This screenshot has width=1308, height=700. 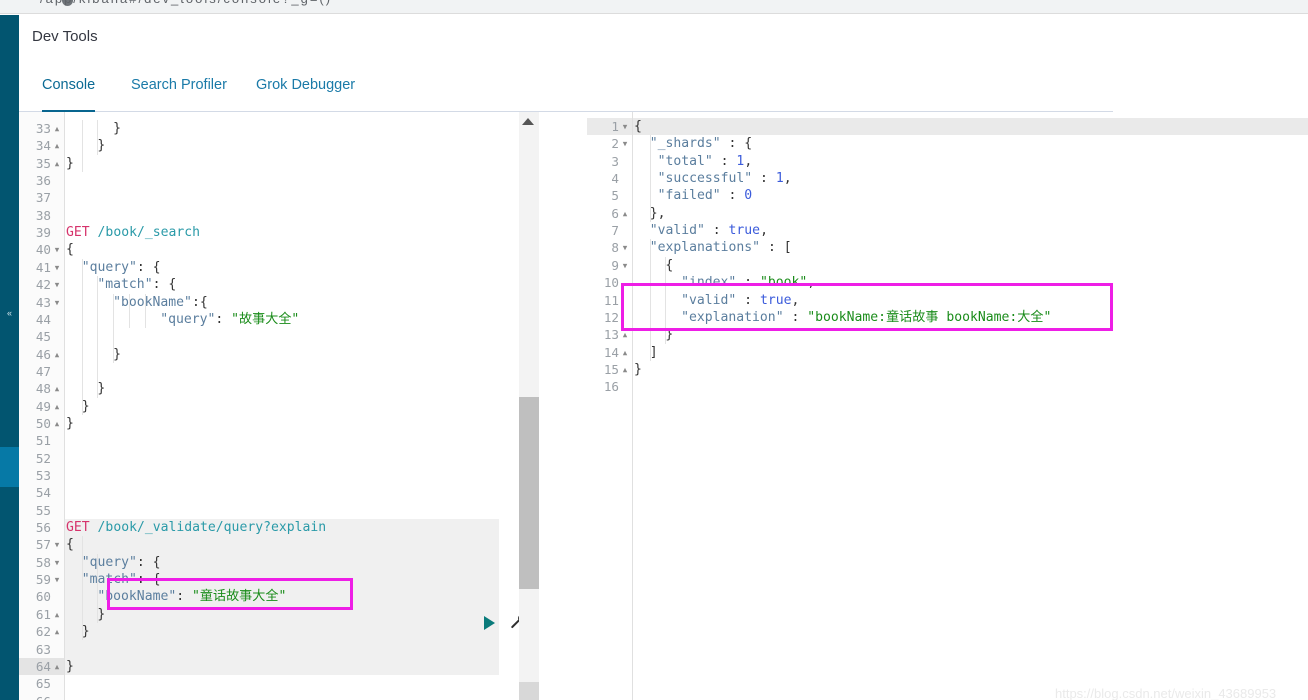 I want to click on request-scrollbar-thumb, so click(x=529, y=493).